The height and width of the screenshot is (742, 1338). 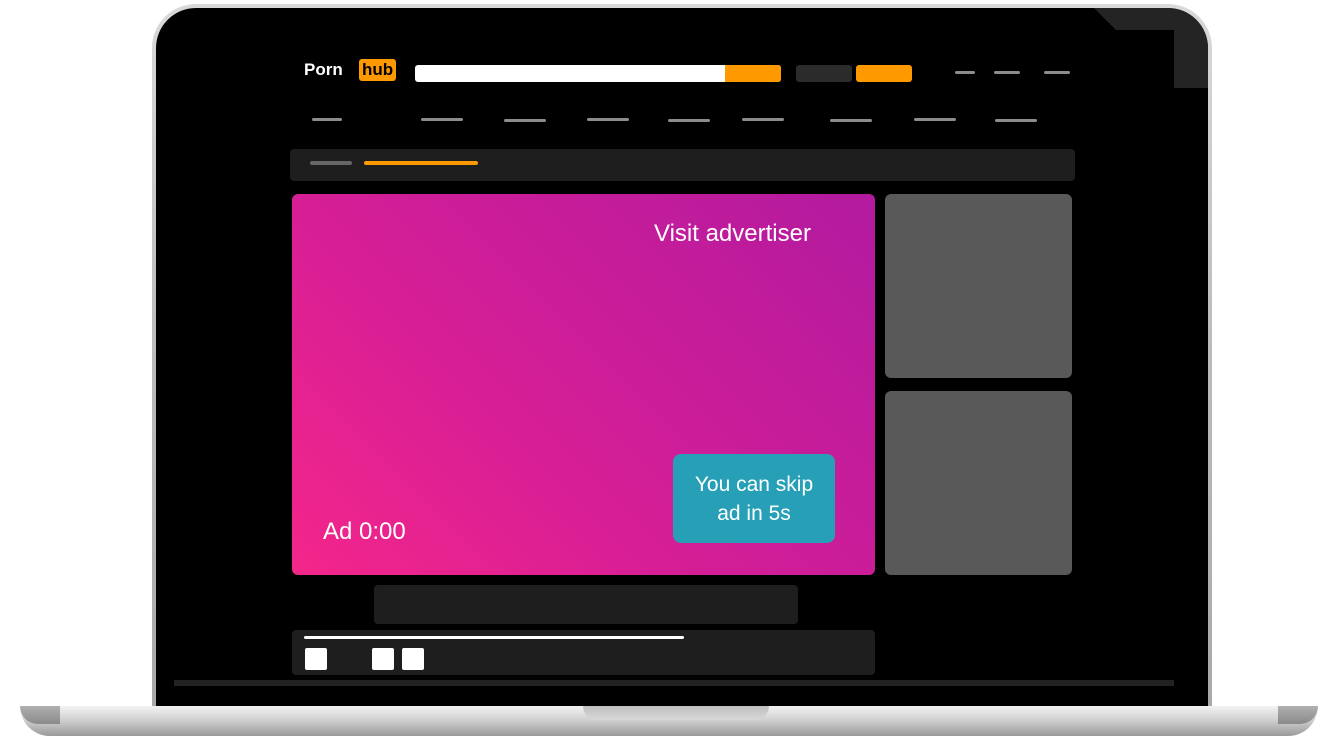 What do you see at coordinates (732, 234) in the screenshot?
I see `visit-advertiser-link: Visit advertiser` at bounding box center [732, 234].